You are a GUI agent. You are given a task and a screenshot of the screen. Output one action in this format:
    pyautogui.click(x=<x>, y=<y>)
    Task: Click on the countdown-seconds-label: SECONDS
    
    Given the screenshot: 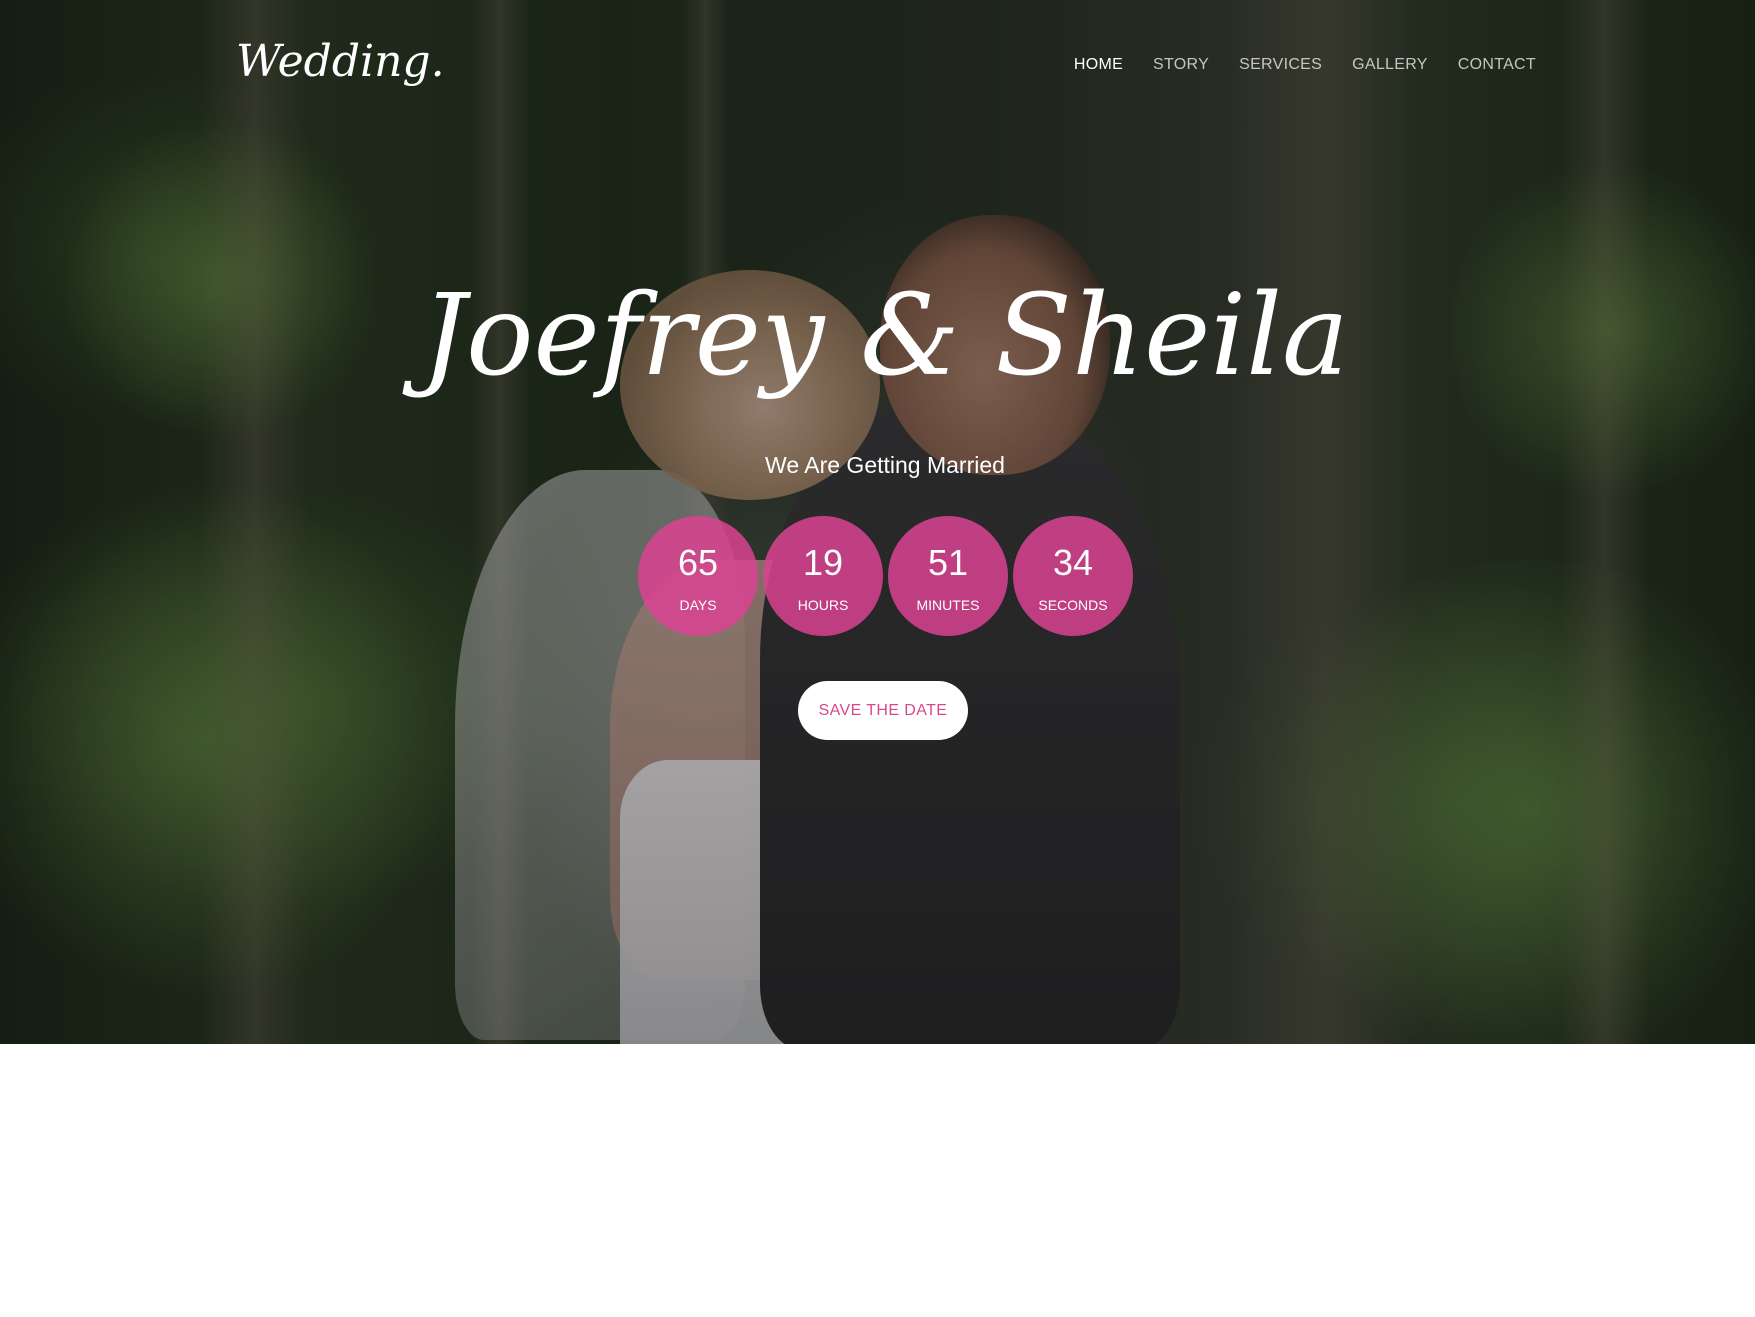 What is the action you would take?
    pyautogui.click(x=1073, y=605)
    